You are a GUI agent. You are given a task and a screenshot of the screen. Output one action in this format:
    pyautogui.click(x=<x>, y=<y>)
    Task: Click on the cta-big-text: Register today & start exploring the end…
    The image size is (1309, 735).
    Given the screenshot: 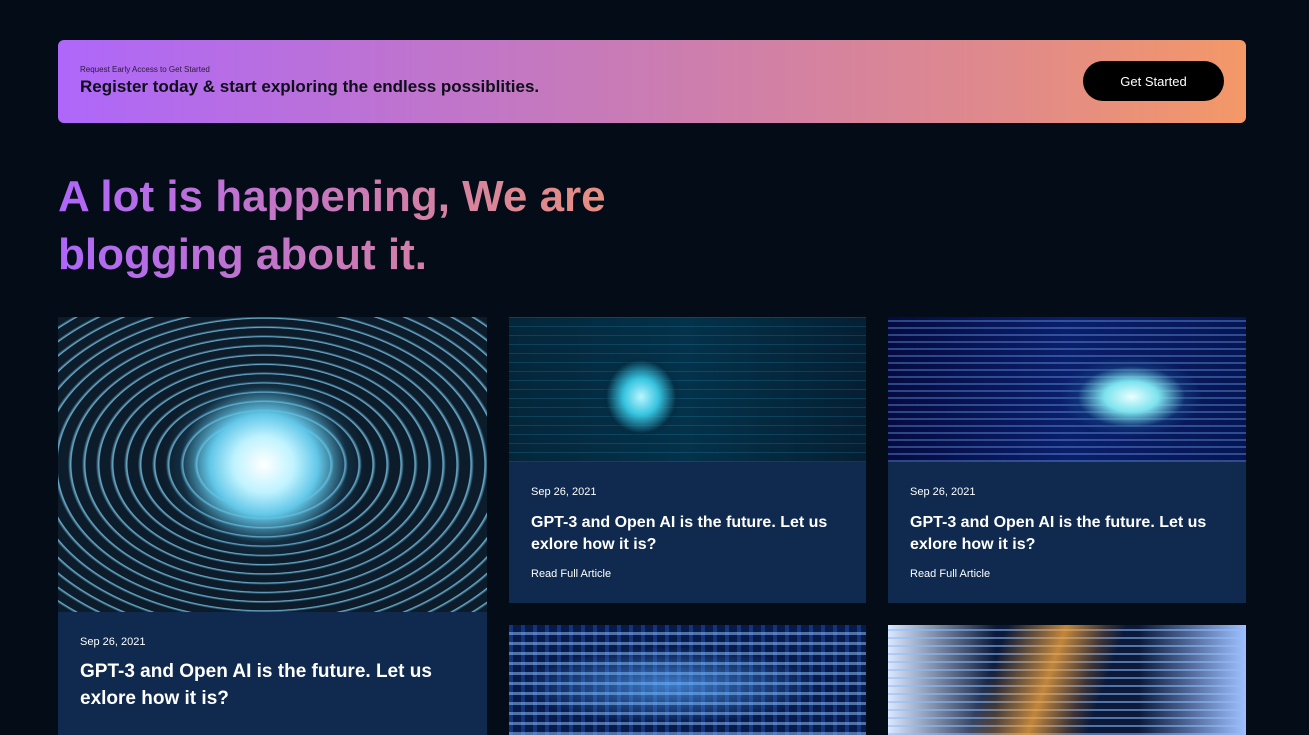 What is the action you would take?
    pyautogui.click(x=310, y=86)
    